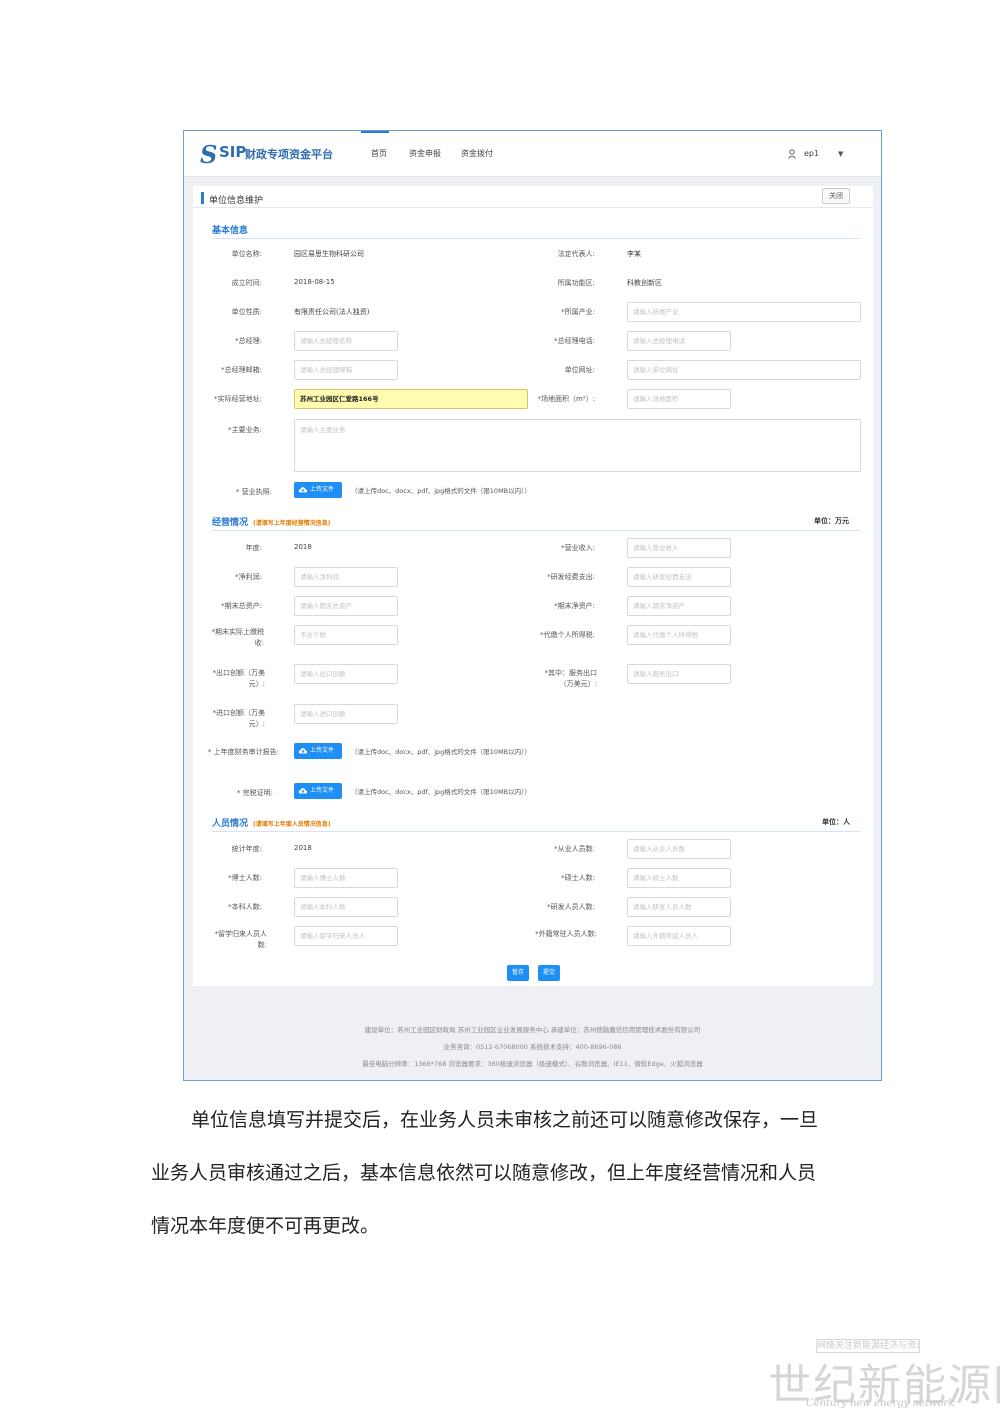 The height and width of the screenshot is (1414, 1000). Describe the element at coordinates (571, 678) in the screenshot. I see `label-service-export: *其中：服务出口（万美元）:` at that location.